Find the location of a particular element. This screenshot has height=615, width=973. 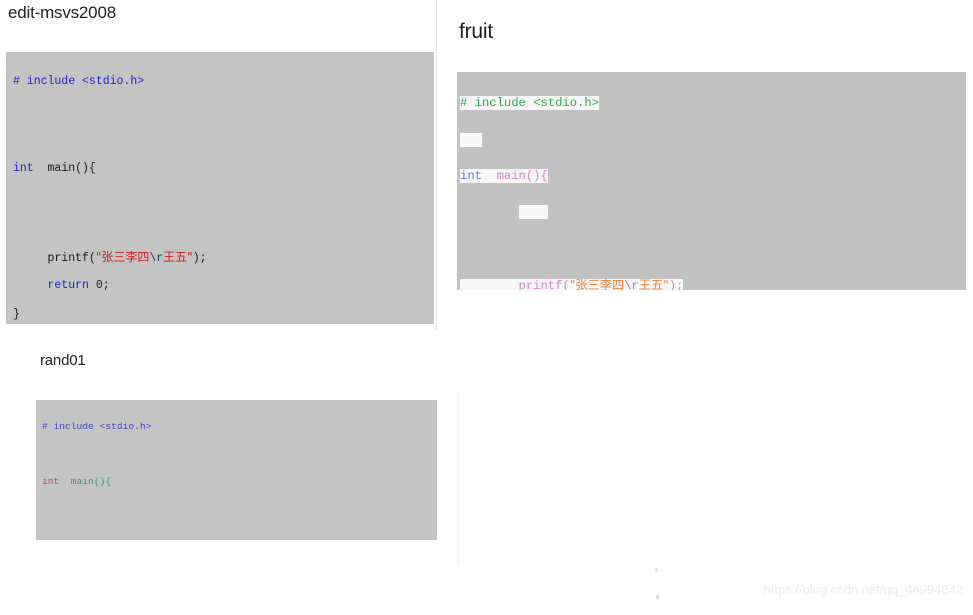

panel-title-fruit: fruit is located at coordinates (476, 31).